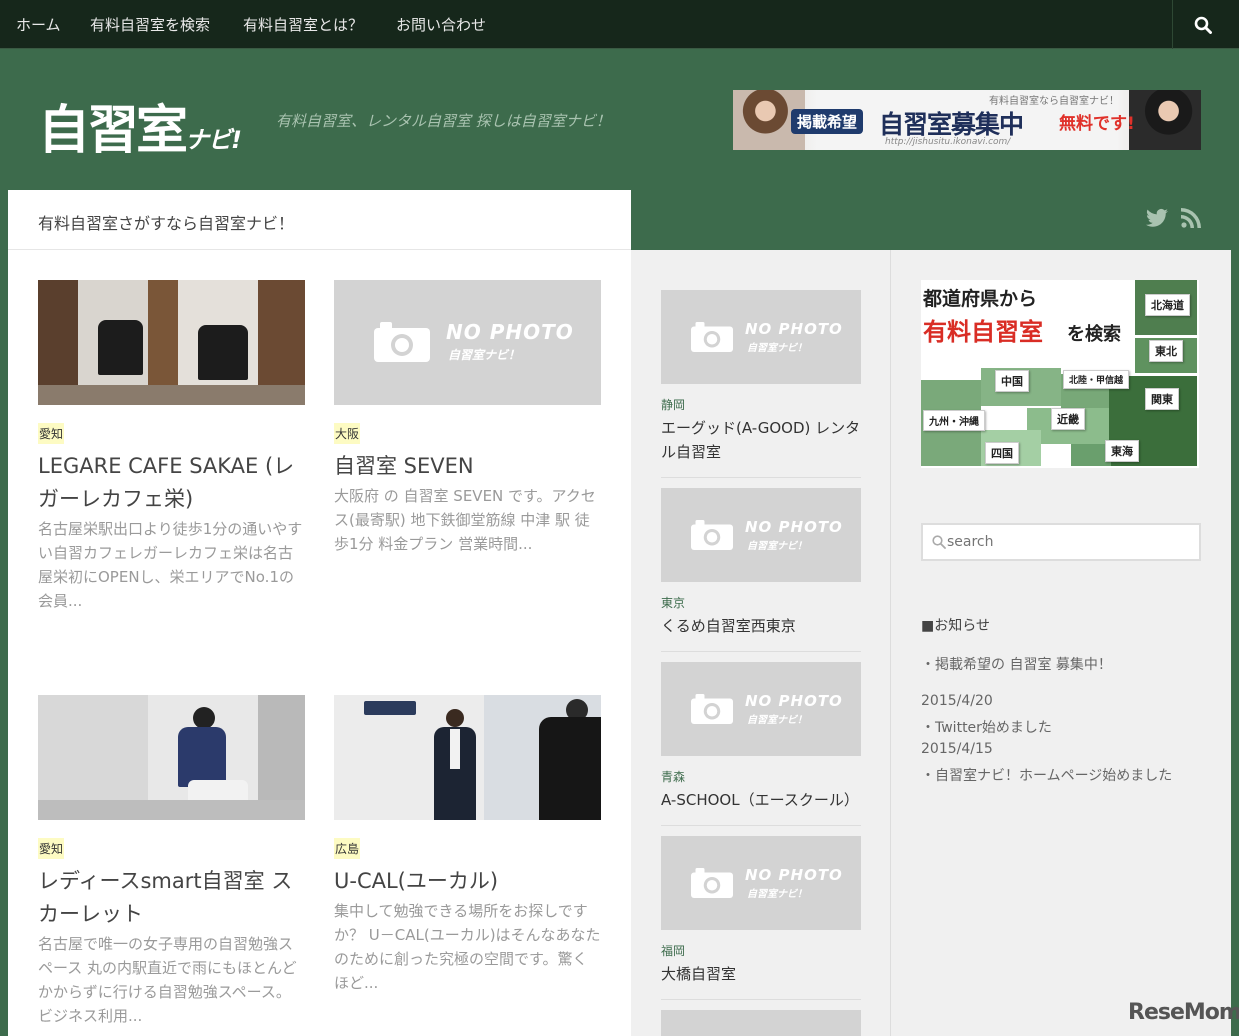  What do you see at coordinates (171, 757) in the screenshot?
I see `post-thumbnail-booth` at bounding box center [171, 757].